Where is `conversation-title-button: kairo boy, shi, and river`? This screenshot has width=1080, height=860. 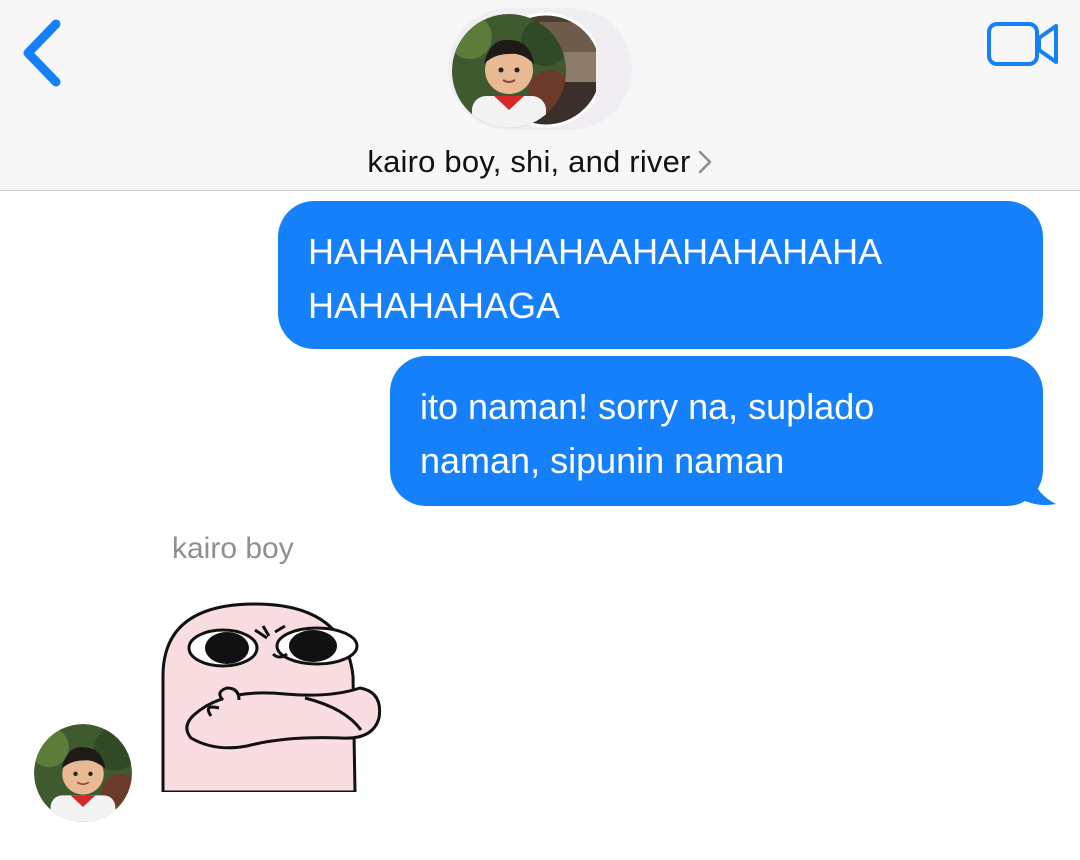
conversation-title-button: kairo boy, shi, and river is located at coordinates (540, 162).